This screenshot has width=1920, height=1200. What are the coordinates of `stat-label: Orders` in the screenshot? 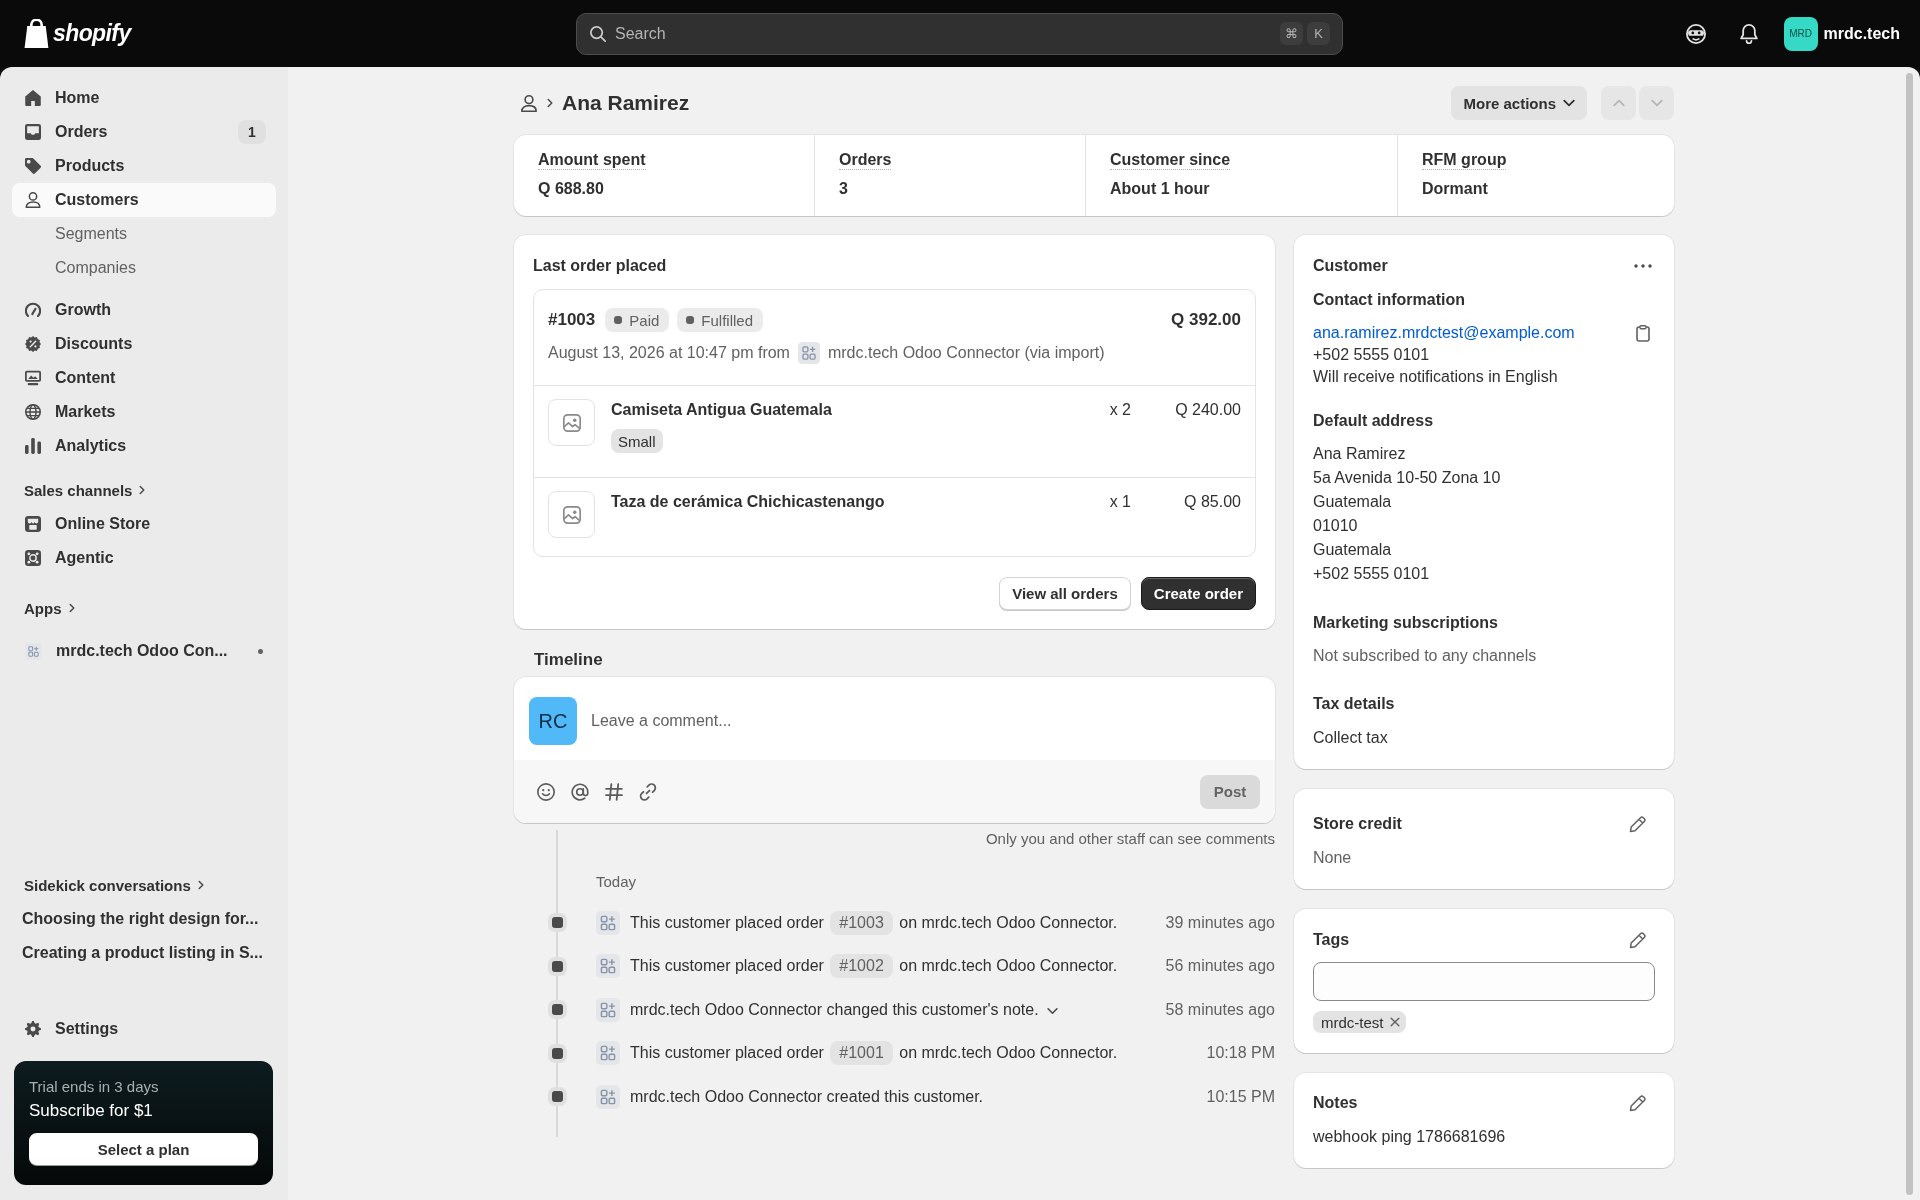 It's located at (865, 160).